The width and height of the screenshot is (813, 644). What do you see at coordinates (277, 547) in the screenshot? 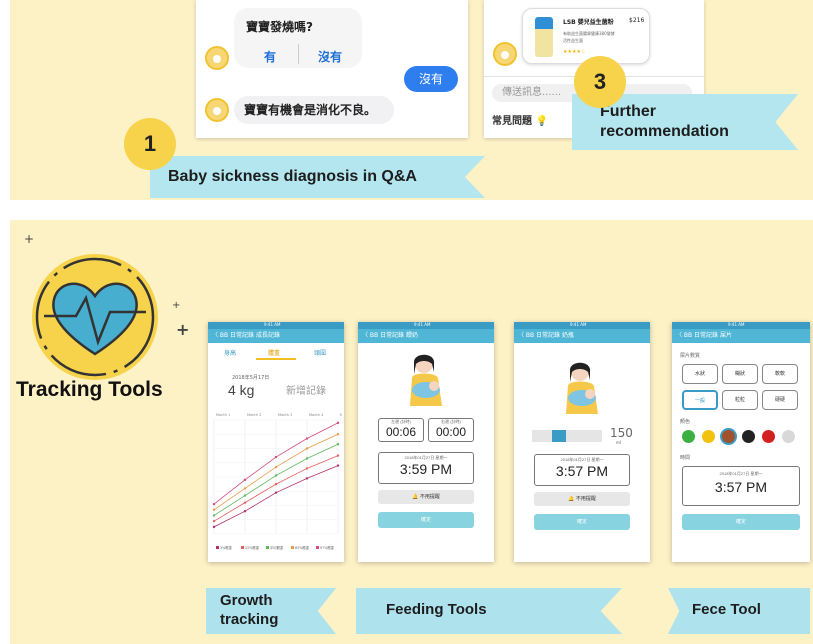
I see `legend-label: 平均體重` at bounding box center [277, 547].